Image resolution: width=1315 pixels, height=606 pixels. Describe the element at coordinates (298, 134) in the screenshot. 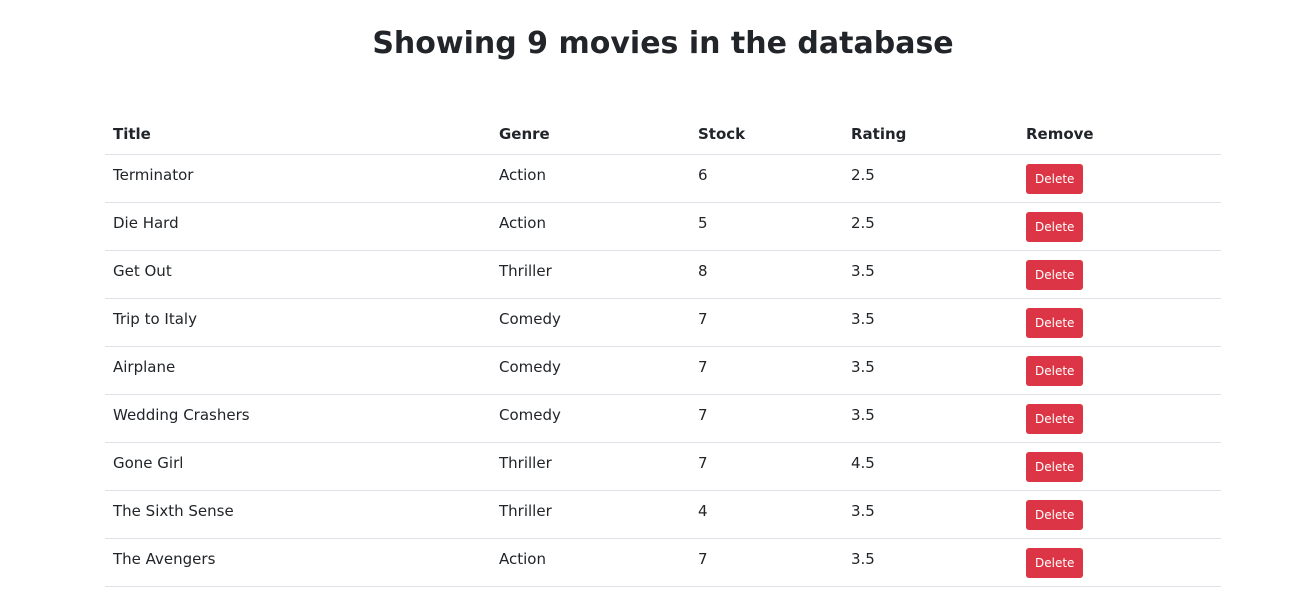

I see `column-header-title: Title` at that location.